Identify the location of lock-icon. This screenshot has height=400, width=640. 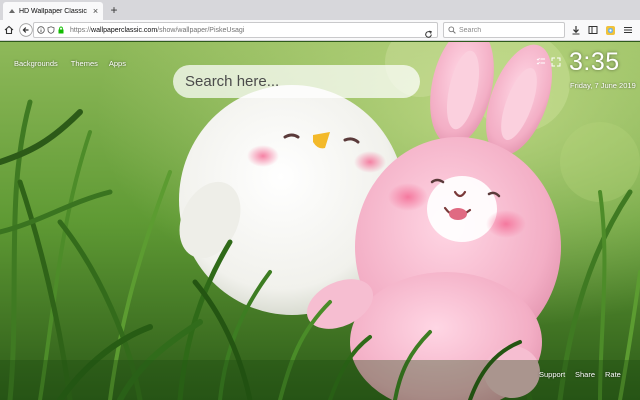
(61, 30).